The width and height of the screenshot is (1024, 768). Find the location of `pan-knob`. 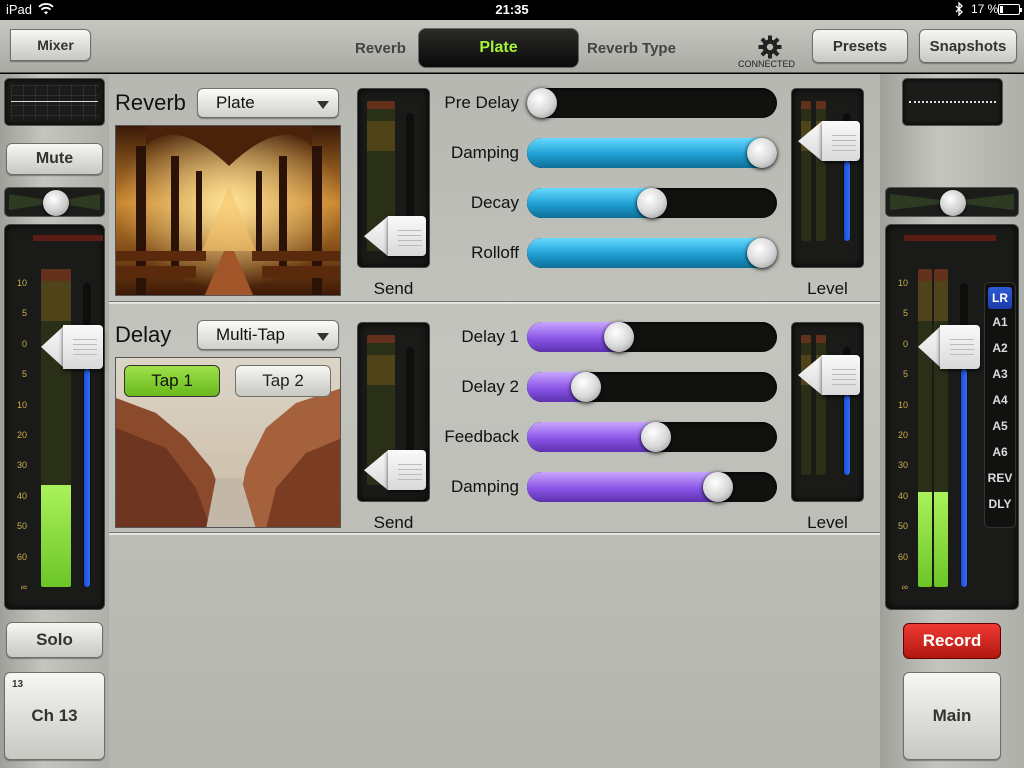

pan-knob is located at coordinates (55, 203).